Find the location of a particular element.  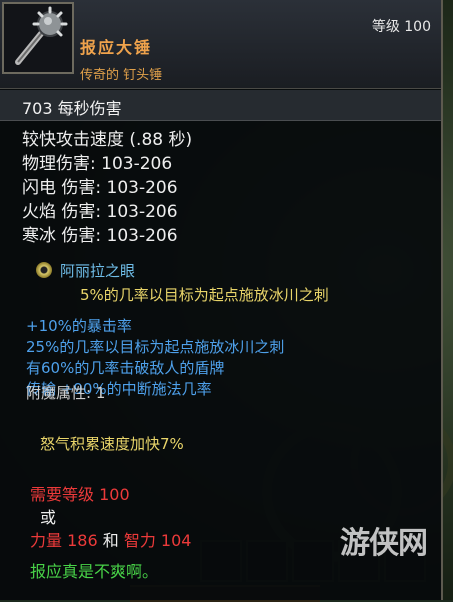

requirement-or: 或 is located at coordinates (48, 517).